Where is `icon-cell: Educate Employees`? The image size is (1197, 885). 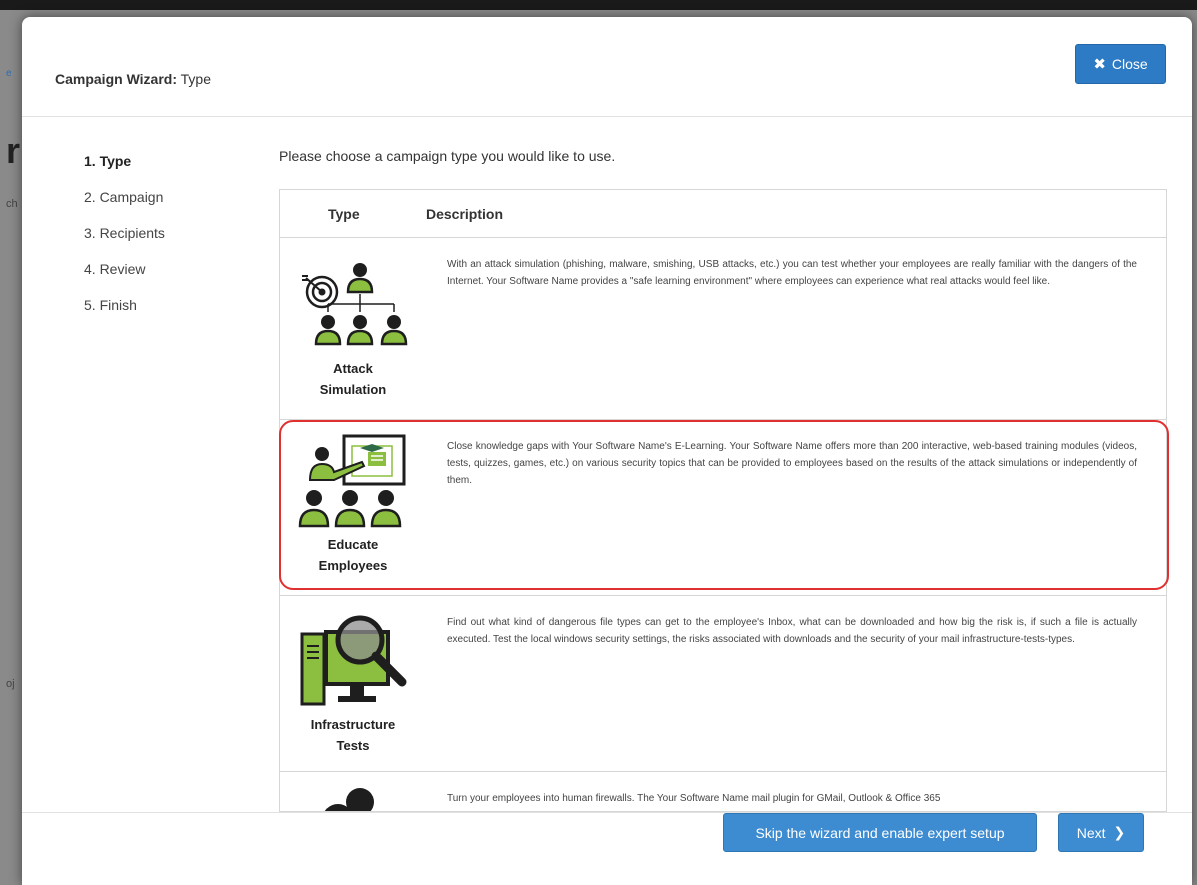
icon-cell: Educate Employees is located at coordinates (353, 507).